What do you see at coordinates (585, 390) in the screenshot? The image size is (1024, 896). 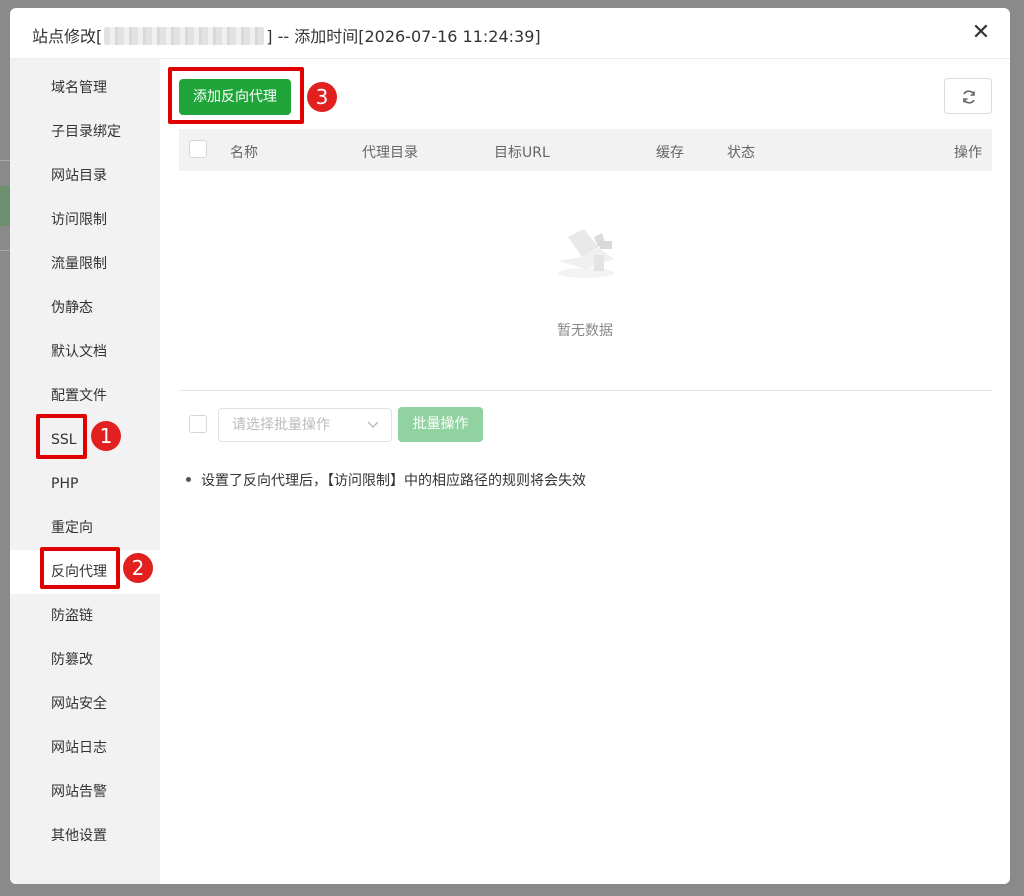 I see `divider` at bounding box center [585, 390].